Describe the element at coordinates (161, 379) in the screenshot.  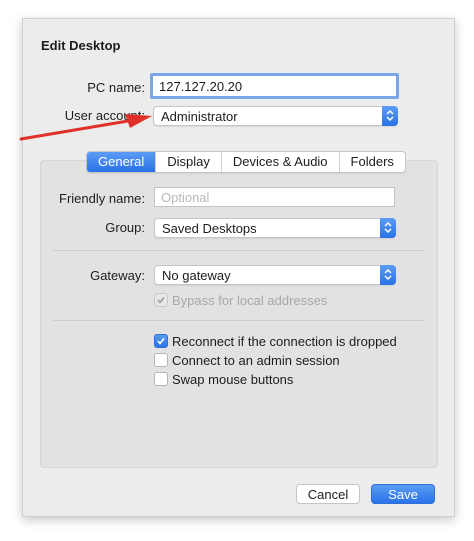
I see `swap-mouse-checkbox` at that location.